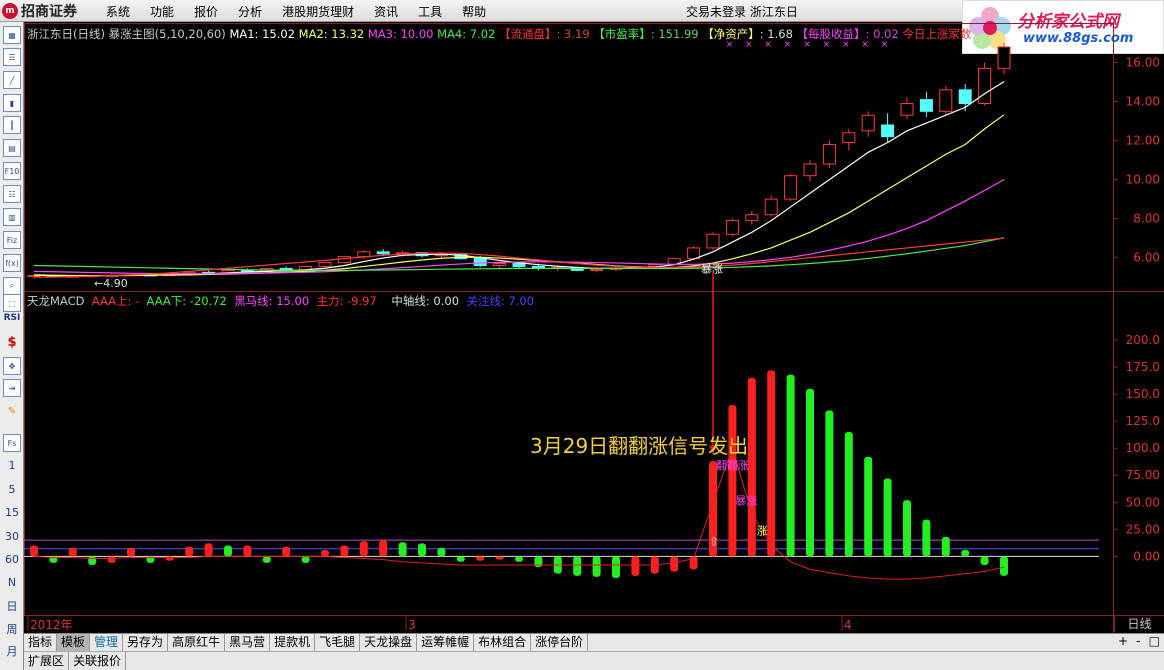 The height and width of the screenshot is (670, 1164). I want to click on period-button-5: N, so click(12, 582).